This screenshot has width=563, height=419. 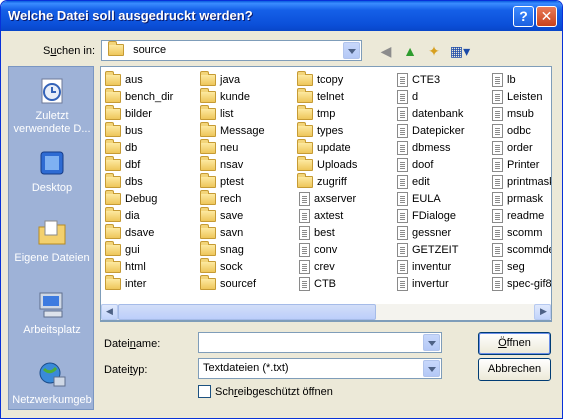 I want to click on file-item: GETZEIT, so click(x=426, y=250).